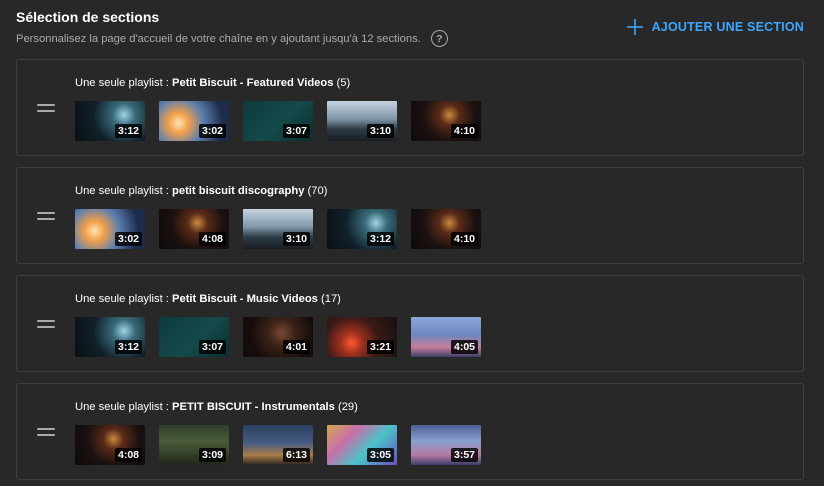  What do you see at coordinates (316, 191) in the screenshot?
I see `video-count: (70)` at bounding box center [316, 191].